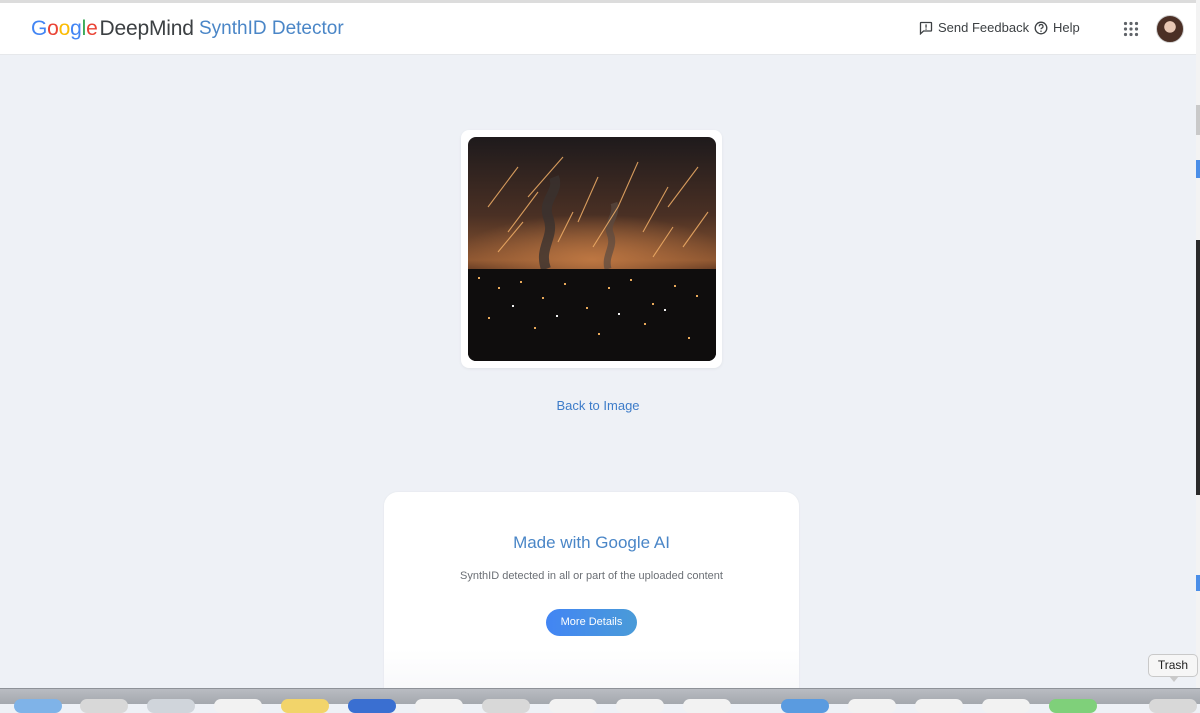 The width and height of the screenshot is (1200, 713). Describe the element at coordinates (76, 28) in the screenshot. I see `google-letter: g` at that location.